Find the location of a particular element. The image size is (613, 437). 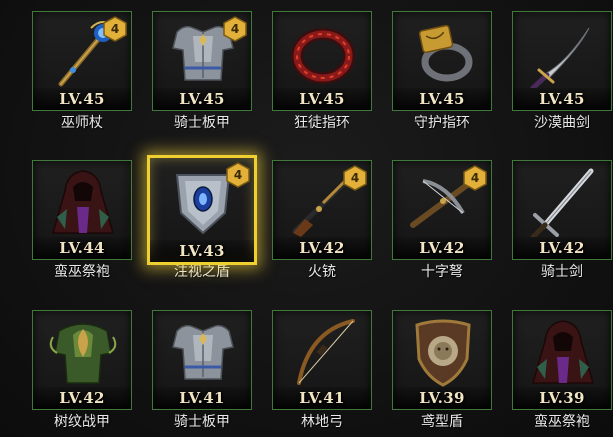

gold-ring-icon is located at coordinates (445, 53).